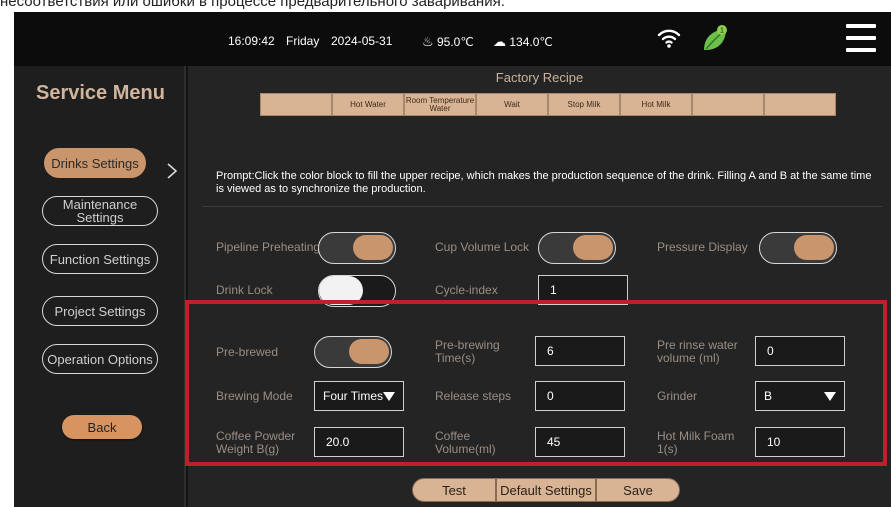 The image size is (891, 507). Describe the element at coordinates (303, 41) in the screenshot. I see `status-day: Friday` at that location.